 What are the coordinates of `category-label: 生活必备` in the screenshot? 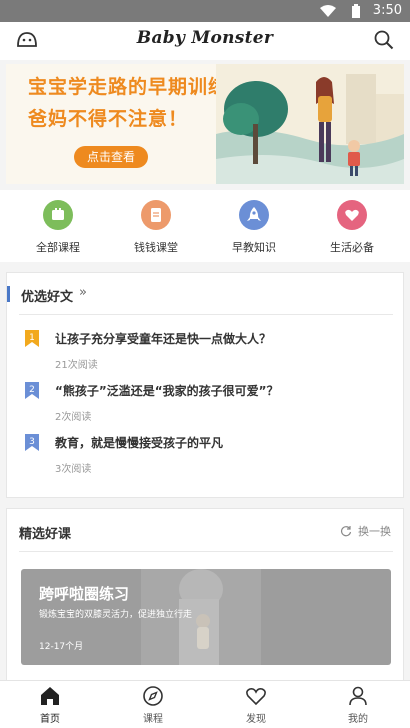 It's located at (352, 247).